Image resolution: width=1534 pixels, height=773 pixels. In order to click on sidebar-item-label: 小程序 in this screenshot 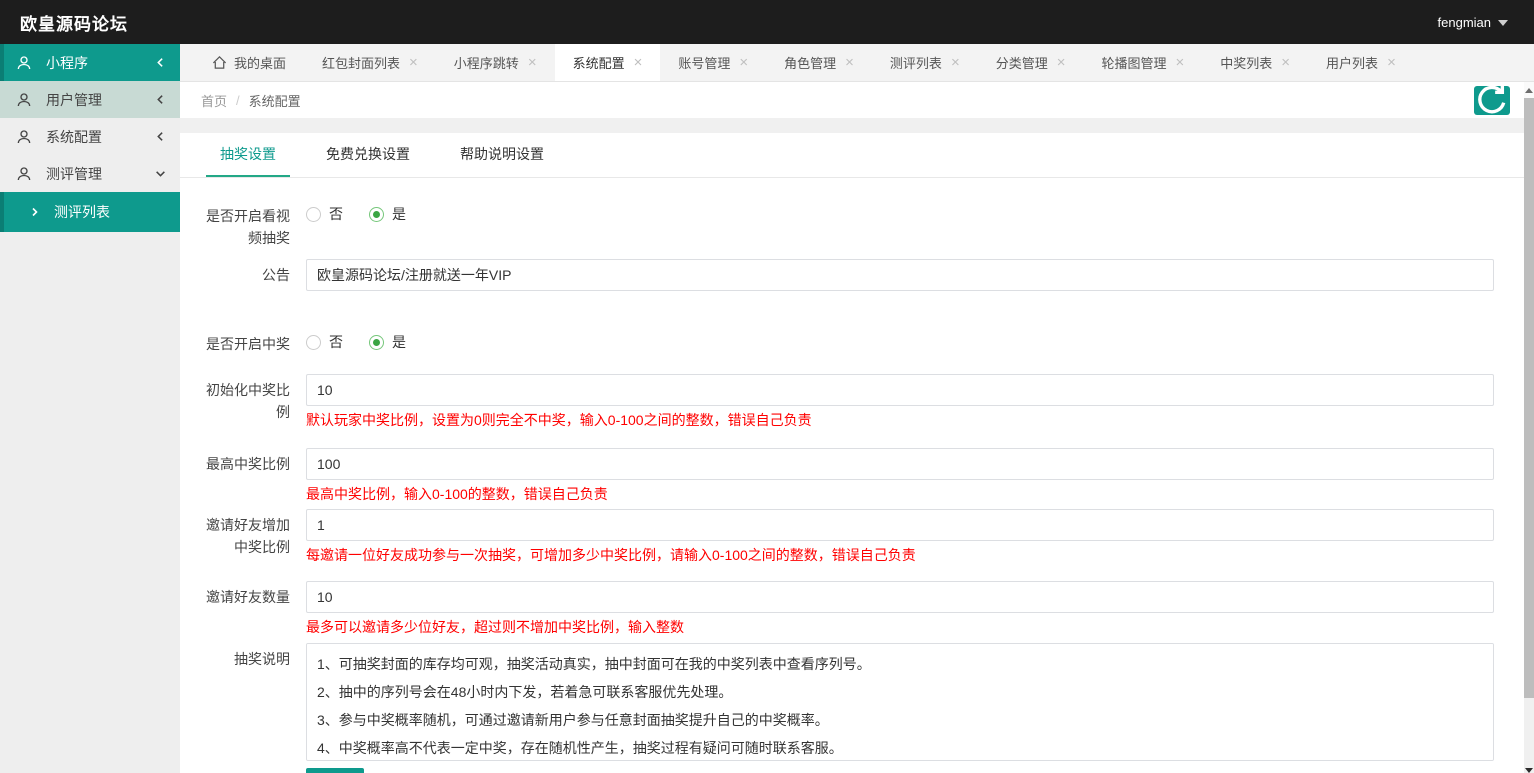, I will do `click(67, 62)`.